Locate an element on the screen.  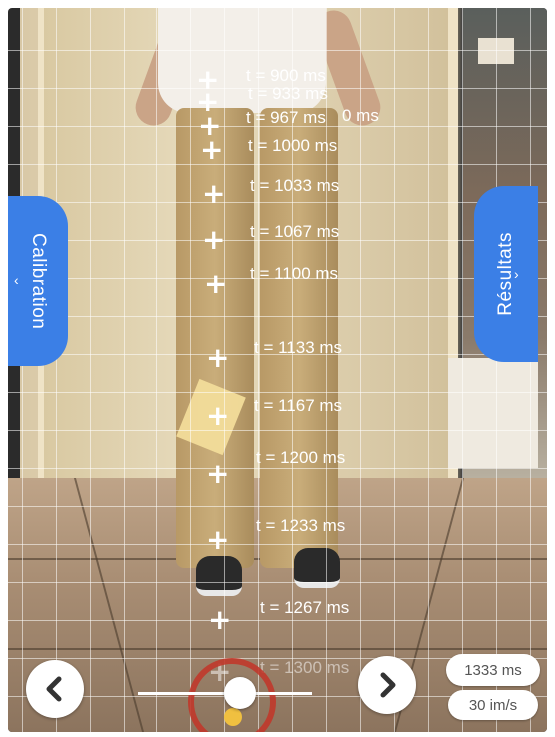
time-label: t = 967 ms is located at coordinates (286, 117).